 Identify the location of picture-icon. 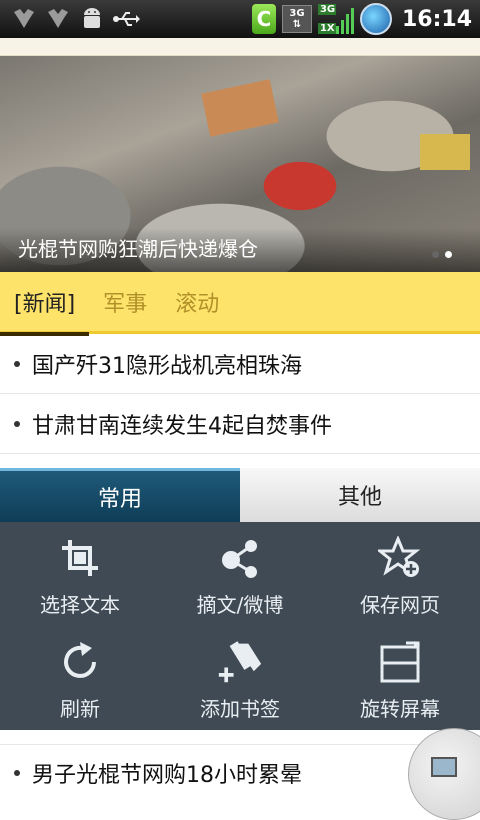
(444, 767).